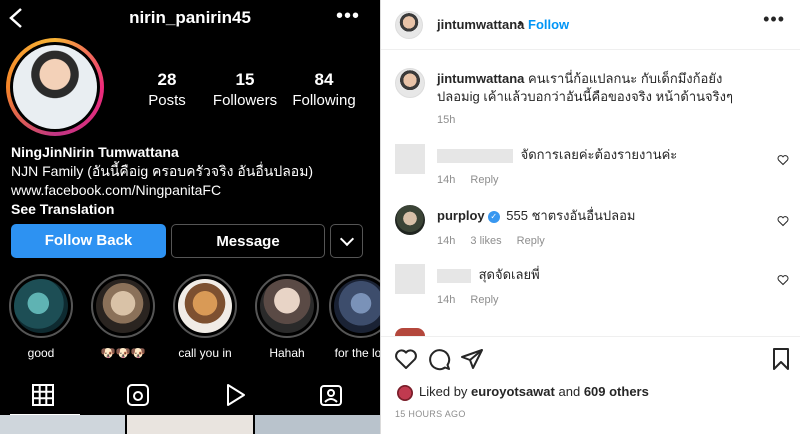  Describe the element at coordinates (287, 353) in the screenshot. I see `highlight-caption: Hahah` at that location.